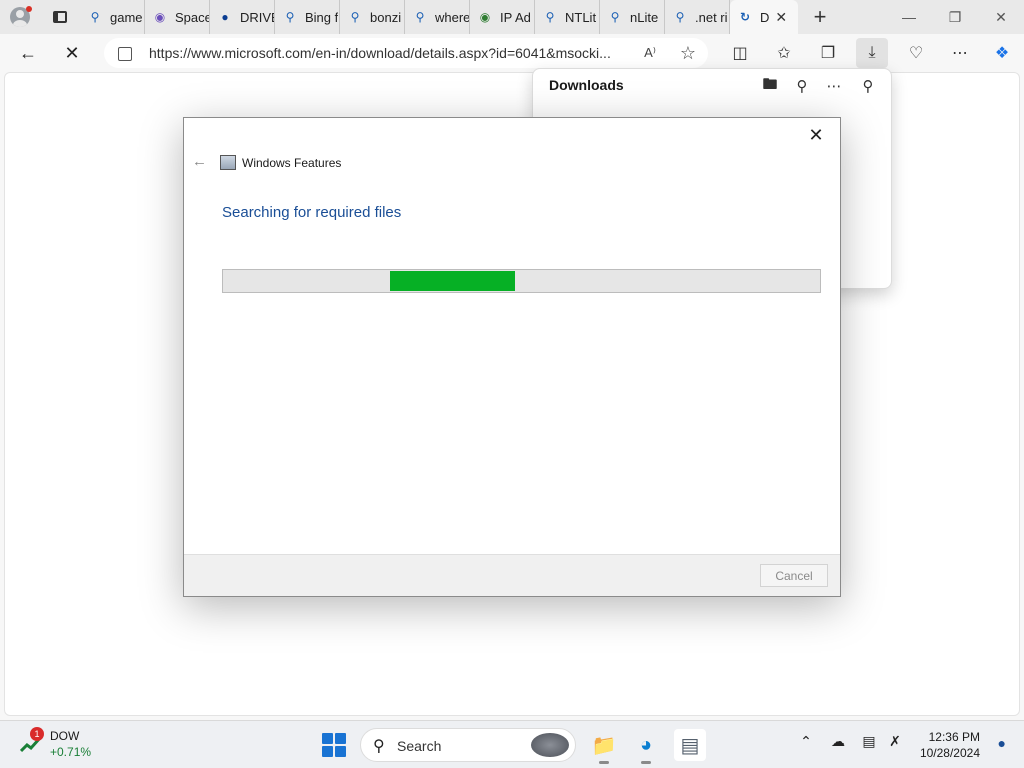 This screenshot has height=768, width=1024. I want to click on drive-icon: ●, so click(225, 17).